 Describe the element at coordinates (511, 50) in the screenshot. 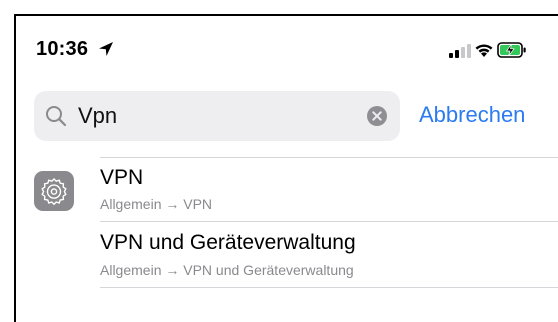

I see `battery-charging-icon` at that location.